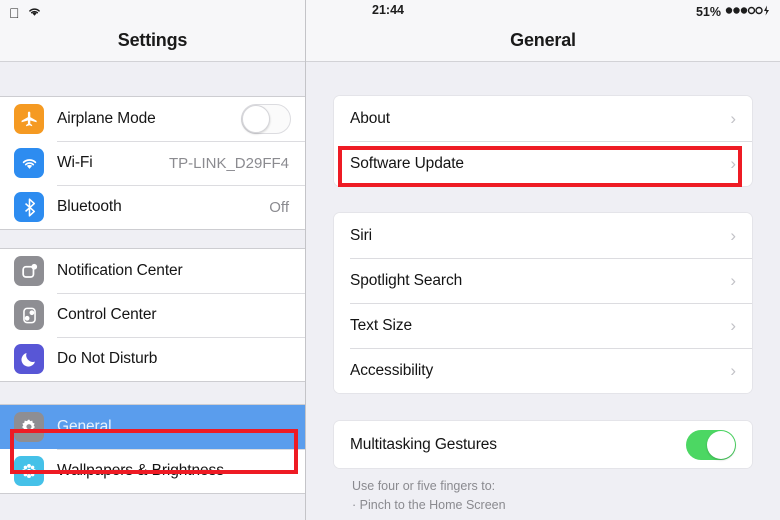 The width and height of the screenshot is (780, 520). Describe the element at coordinates (140, 470) in the screenshot. I see `sidebar-item-label: Wallpapers & Brightness` at that location.